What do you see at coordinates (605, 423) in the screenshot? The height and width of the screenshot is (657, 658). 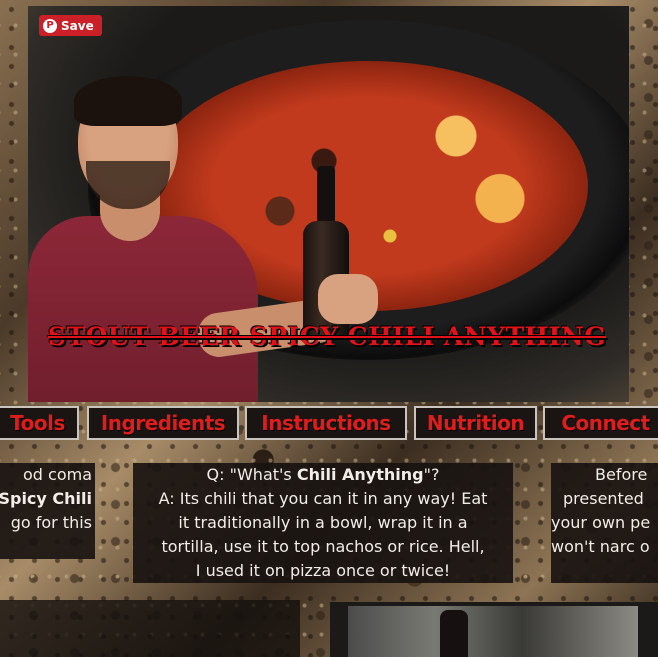 I see `nav-connect-label: Connect` at bounding box center [605, 423].